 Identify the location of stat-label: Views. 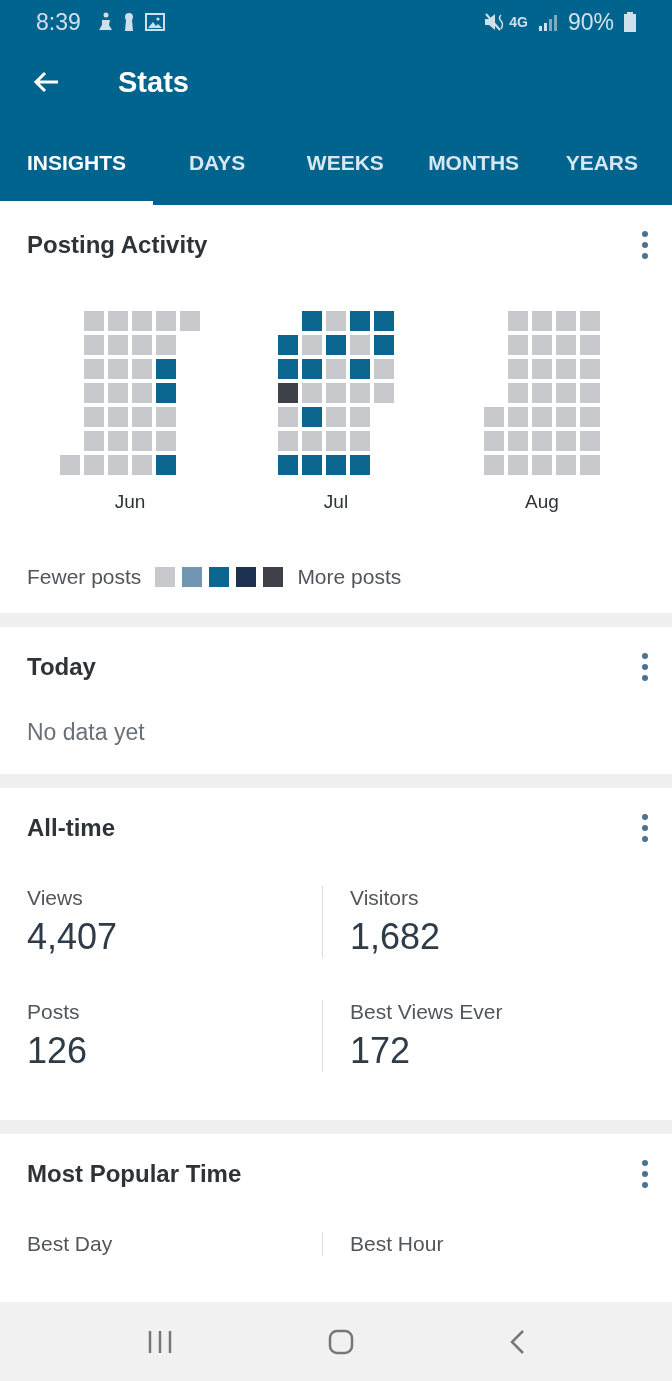
(55, 898).